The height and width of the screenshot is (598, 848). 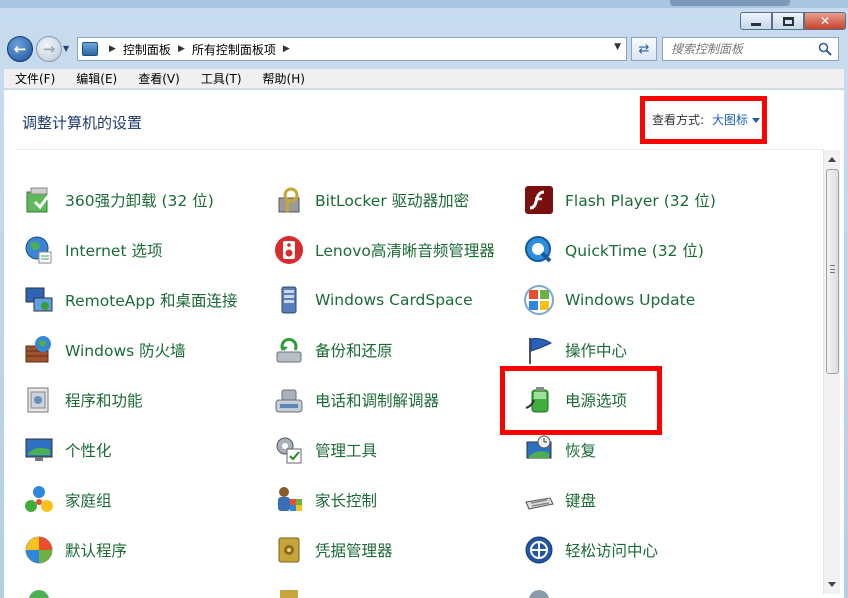 I want to click on uninstall-box-icon, so click(x=39, y=200).